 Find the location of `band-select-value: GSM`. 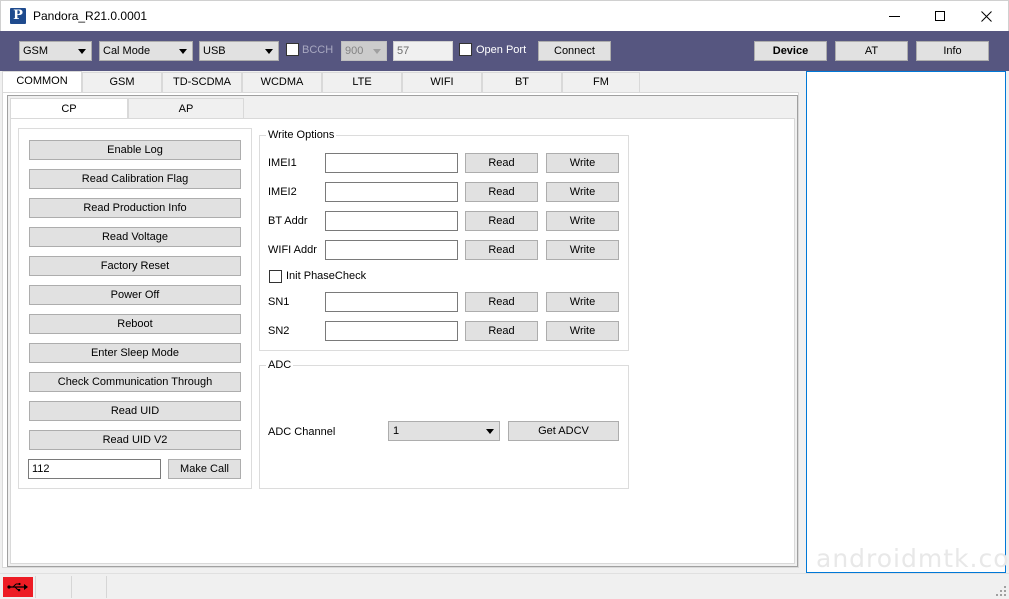

band-select-value: GSM is located at coordinates (36, 51).